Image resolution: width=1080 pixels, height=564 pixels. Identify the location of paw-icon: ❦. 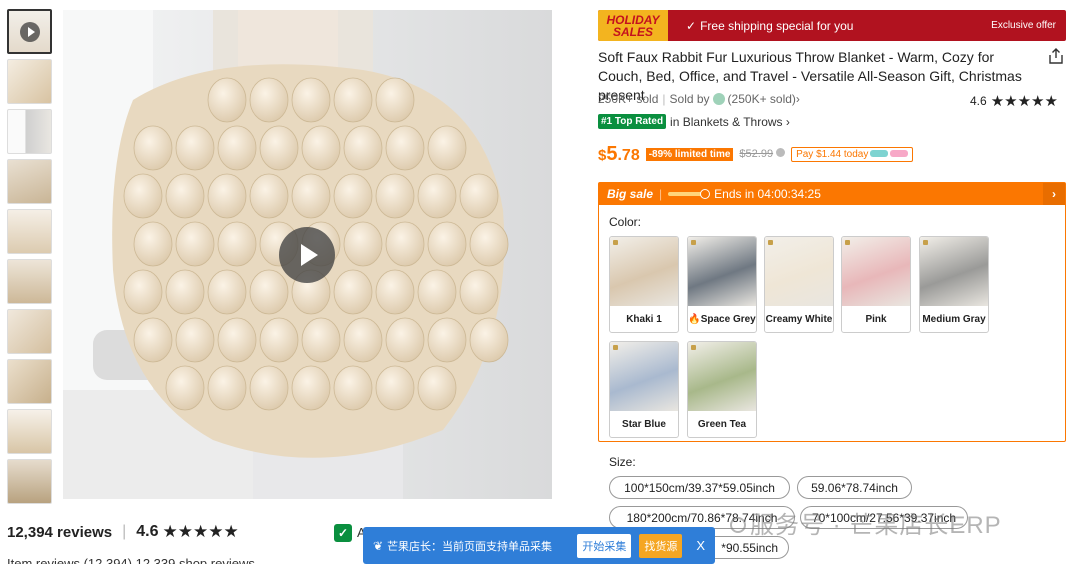
(378, 545).